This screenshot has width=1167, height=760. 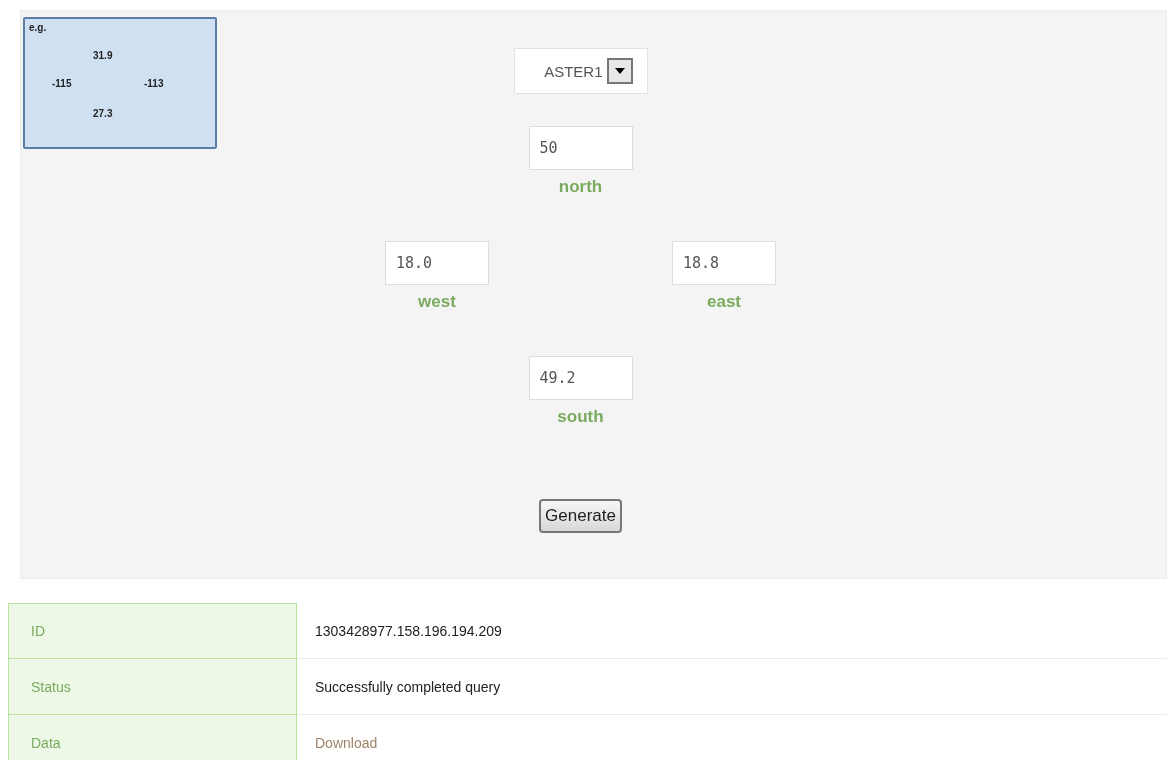 I want to click on row-value: 1303428977.158.196.194.209, so click(x=408, y=630).